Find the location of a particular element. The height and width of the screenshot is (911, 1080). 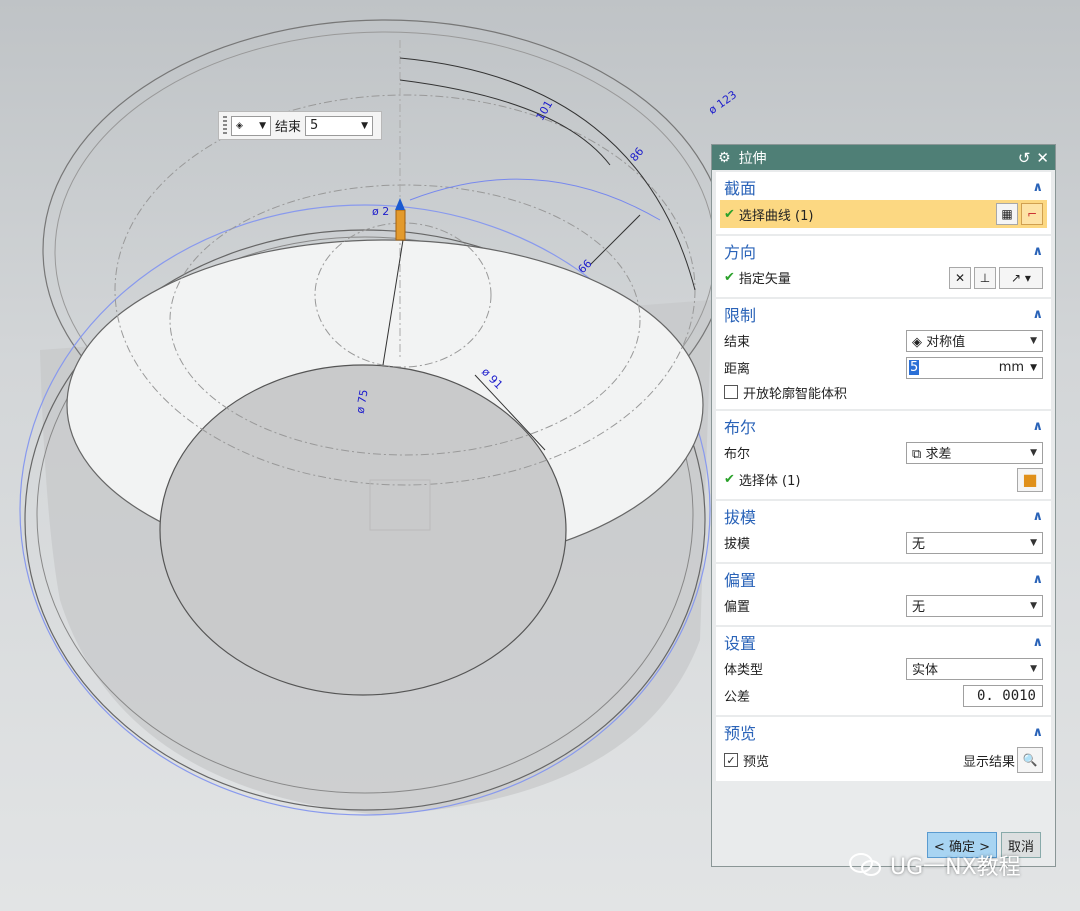

watermark-text: UG一NX教程 is located at coordinates (955, 867).